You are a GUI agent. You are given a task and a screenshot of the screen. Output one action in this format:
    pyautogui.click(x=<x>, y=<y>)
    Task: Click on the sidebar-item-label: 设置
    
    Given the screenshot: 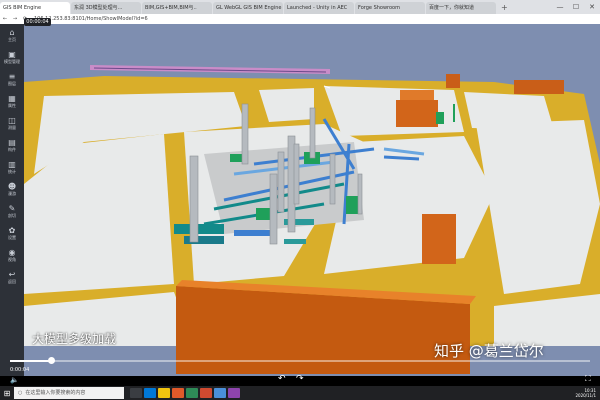 What is the action you would take?
    pyautogui.click(x=12, y=237)
    